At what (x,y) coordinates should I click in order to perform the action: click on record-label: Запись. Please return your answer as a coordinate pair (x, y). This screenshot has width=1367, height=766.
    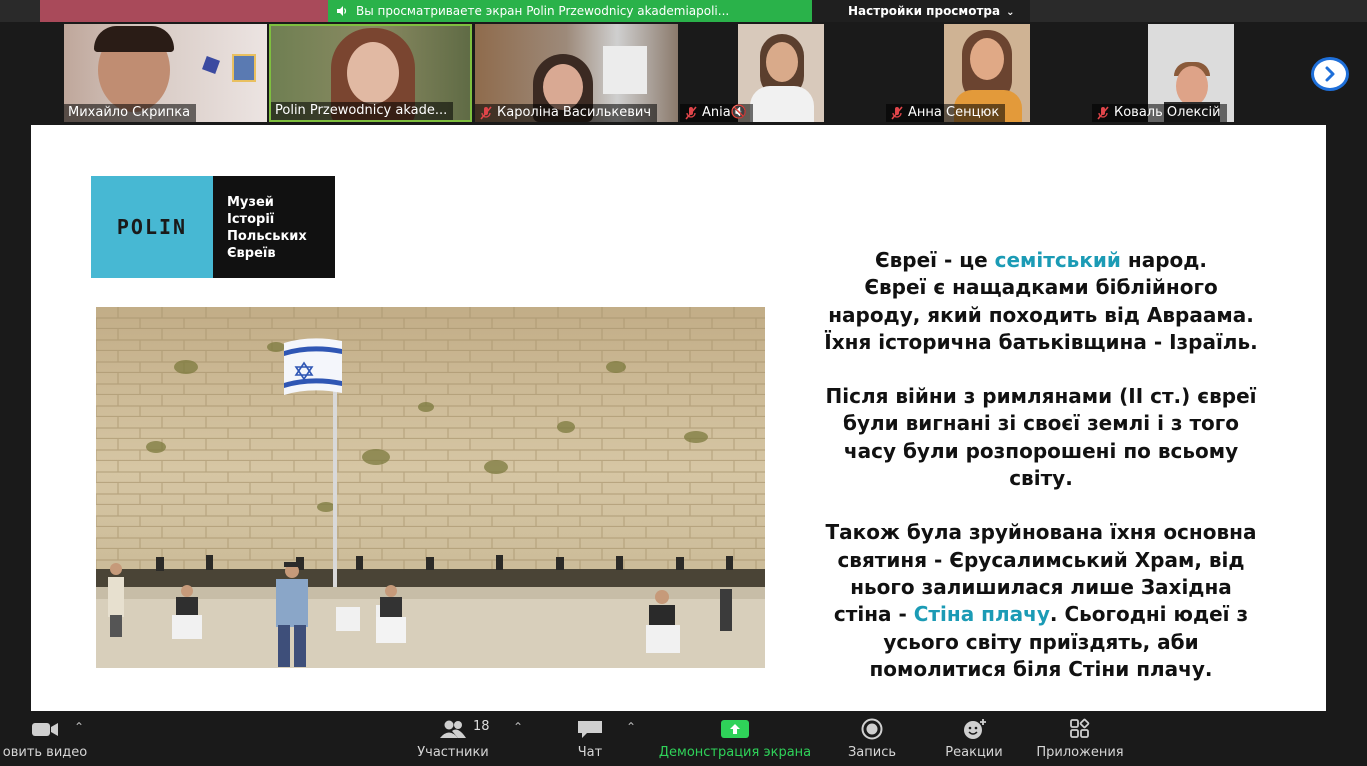
    Looking at the image, I should click on (872, 752).